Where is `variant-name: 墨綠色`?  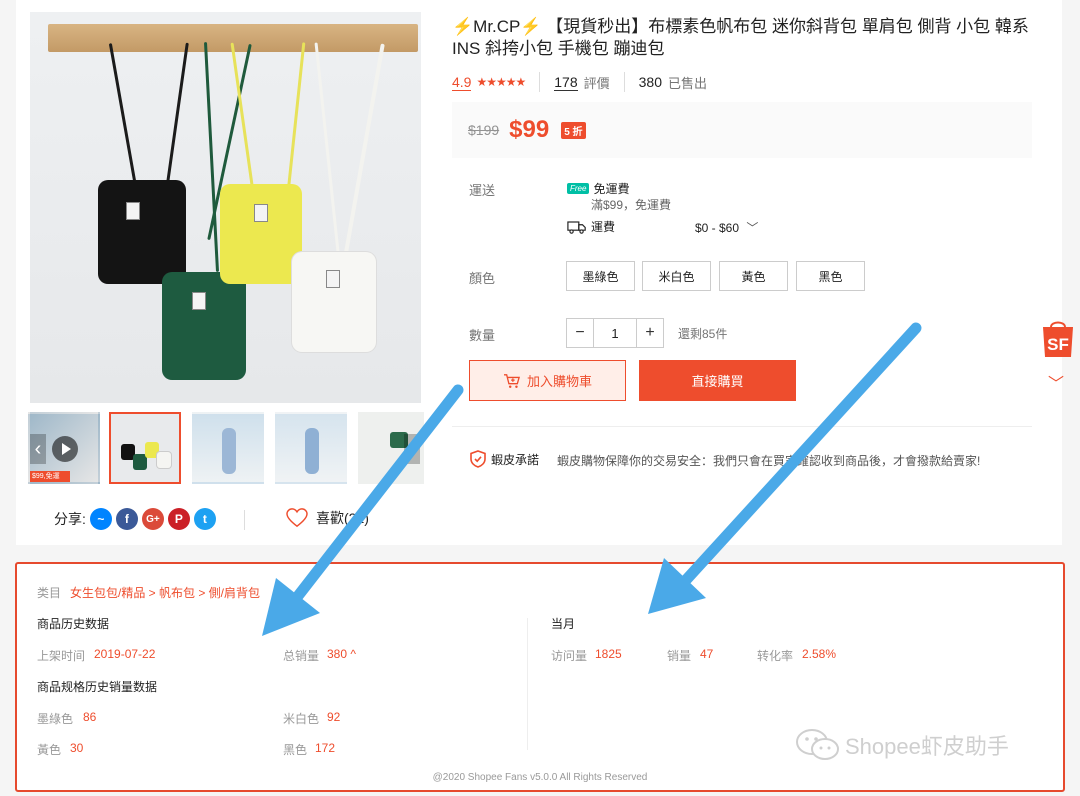 variant-name: 墨綠色 is located at coordinates (55, 719).